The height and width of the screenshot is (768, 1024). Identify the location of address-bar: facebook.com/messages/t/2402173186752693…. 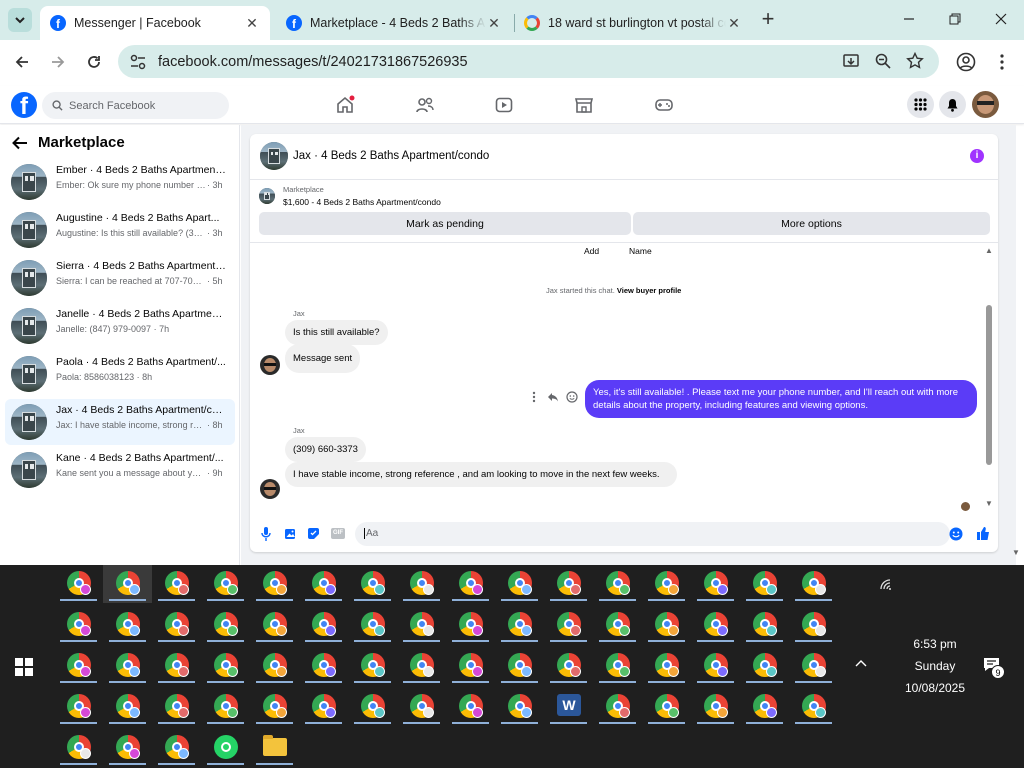
(528, 61).